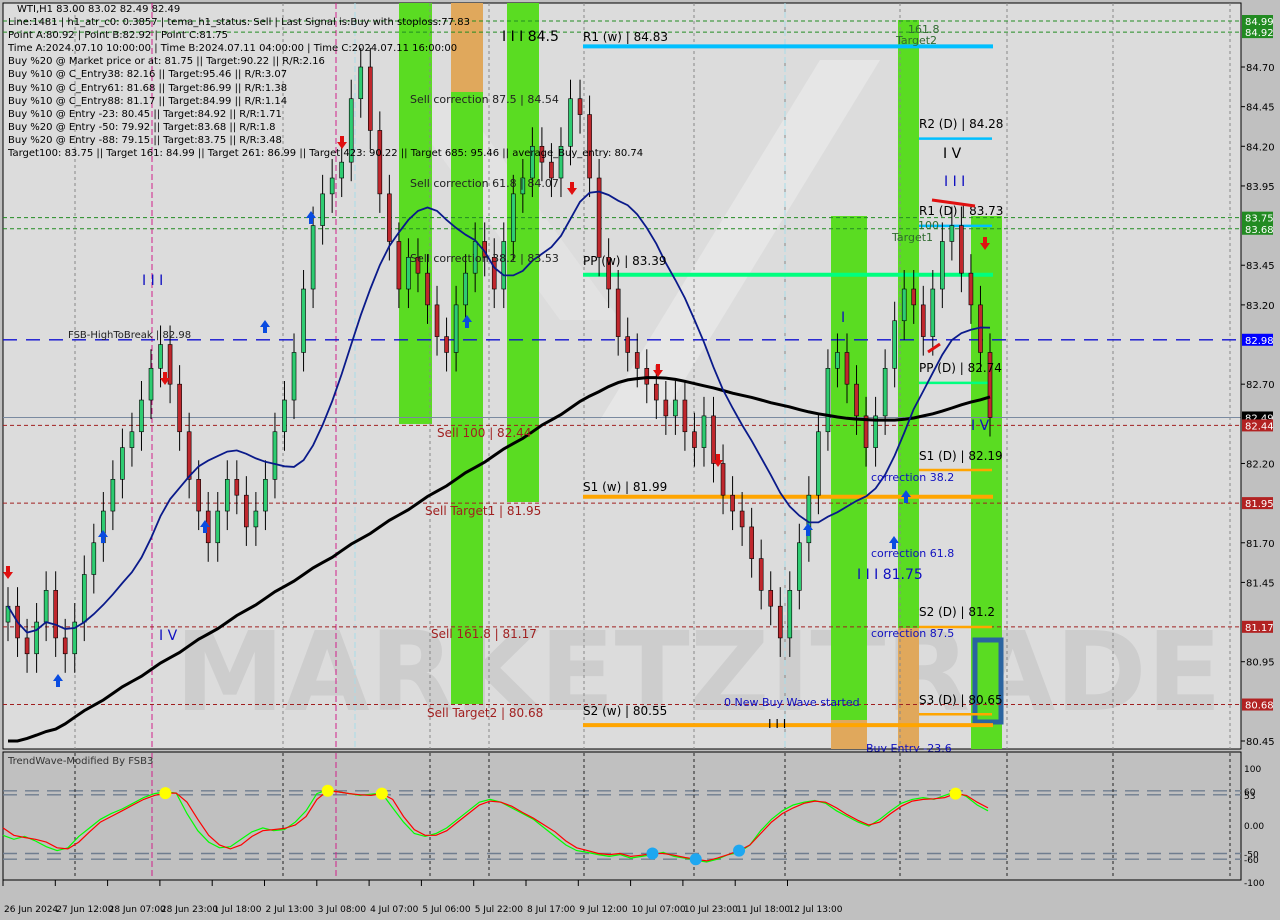 Image resolution: width=1280 pixels, height=920 pixels. I want to click on pivot-label: R1 (D) | 83.73, so click(961, 211).